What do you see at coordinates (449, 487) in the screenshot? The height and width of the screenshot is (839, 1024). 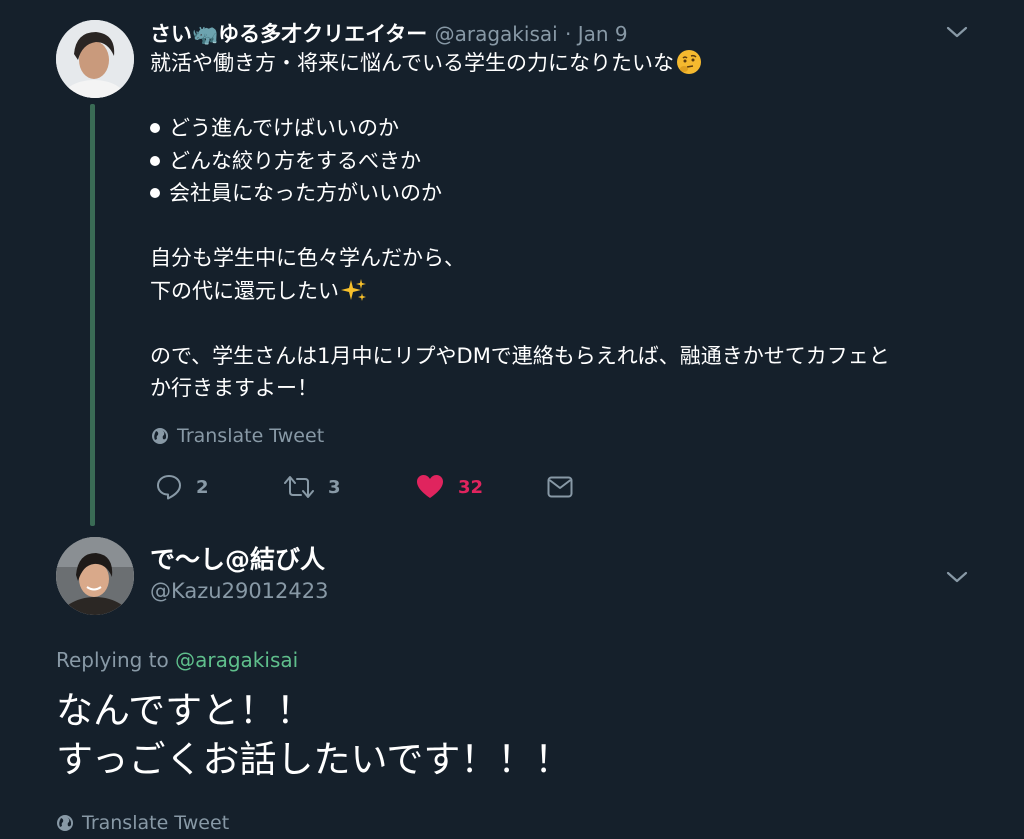 I see `like-button: 32` at bounding box center [449, 487].